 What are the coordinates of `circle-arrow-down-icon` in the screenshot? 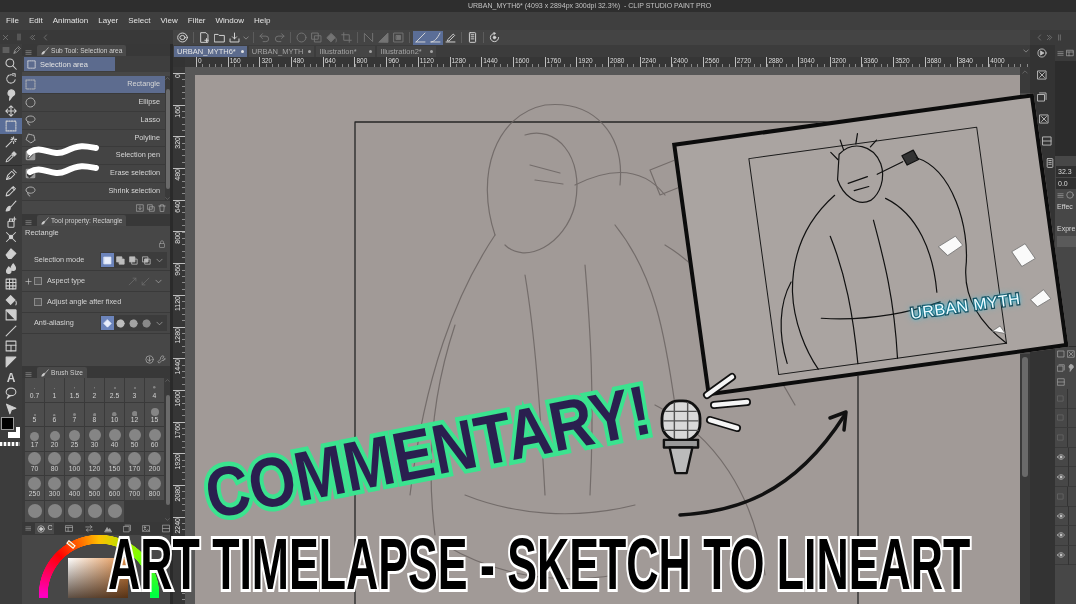 It's located at (149, 359).